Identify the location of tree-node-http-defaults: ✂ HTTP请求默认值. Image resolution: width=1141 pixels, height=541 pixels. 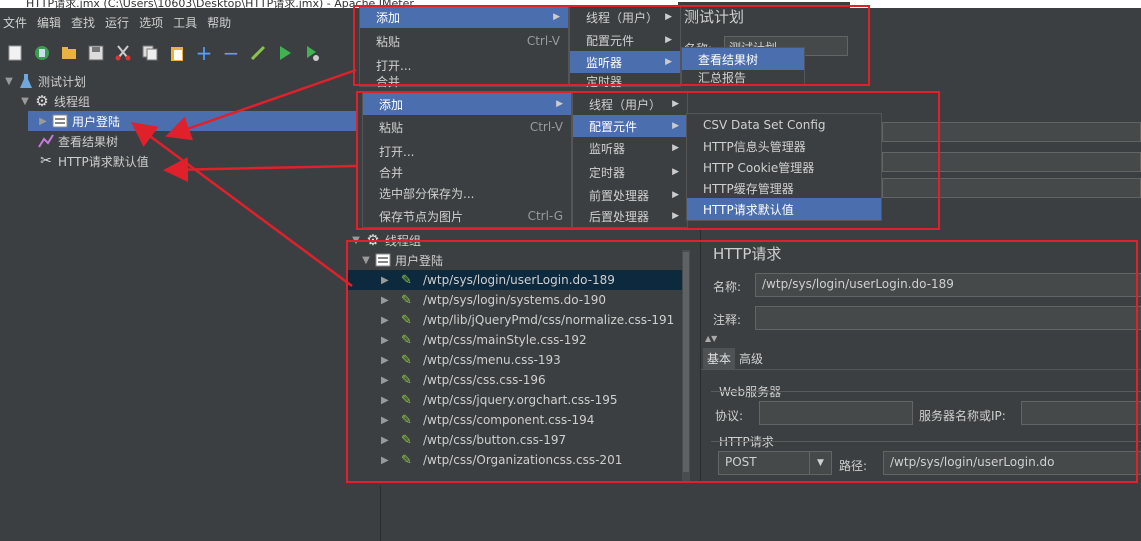
(93, 161).